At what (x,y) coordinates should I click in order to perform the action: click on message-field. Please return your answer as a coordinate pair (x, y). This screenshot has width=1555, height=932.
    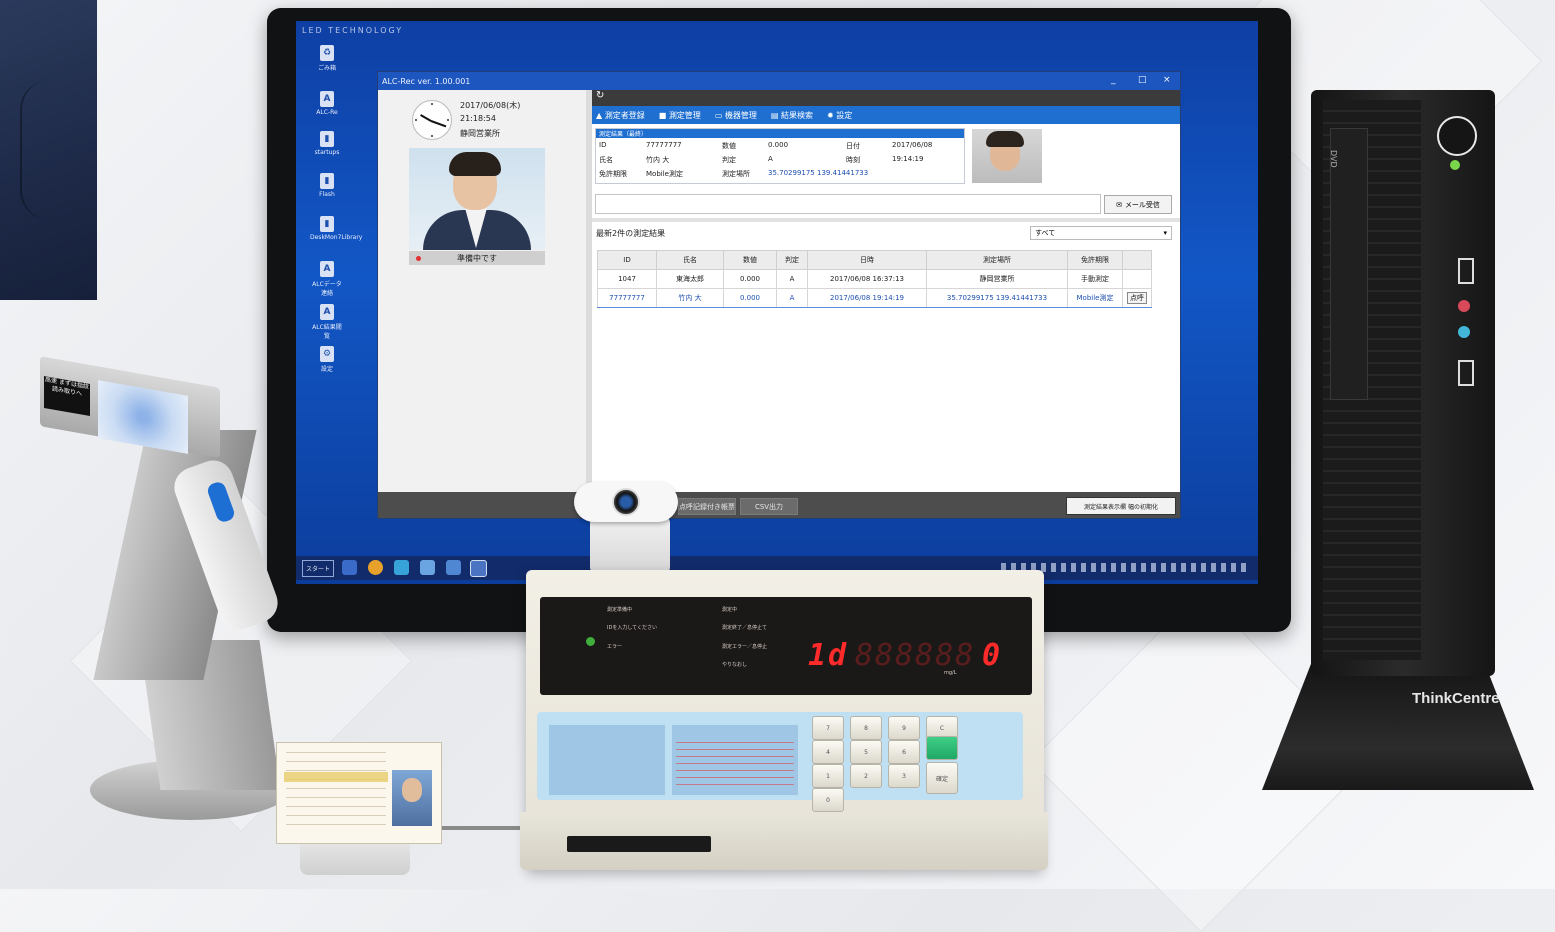
    Looking at the image, I should click on (848, 204).